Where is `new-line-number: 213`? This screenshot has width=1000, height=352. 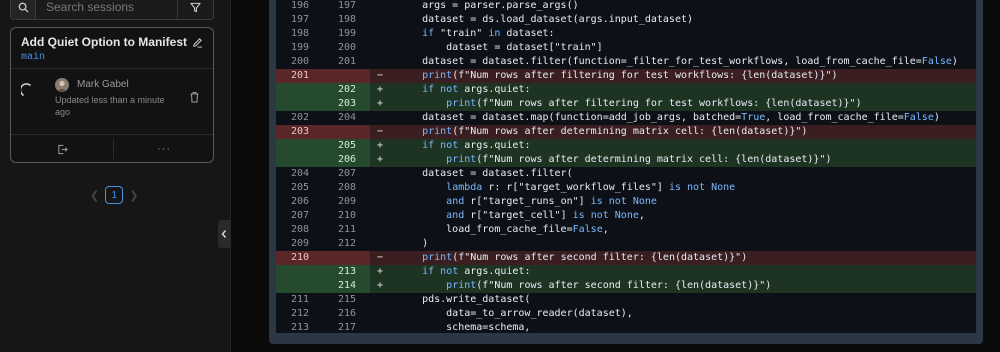 new-line-number: 213 is located at coordinates (347, 272).